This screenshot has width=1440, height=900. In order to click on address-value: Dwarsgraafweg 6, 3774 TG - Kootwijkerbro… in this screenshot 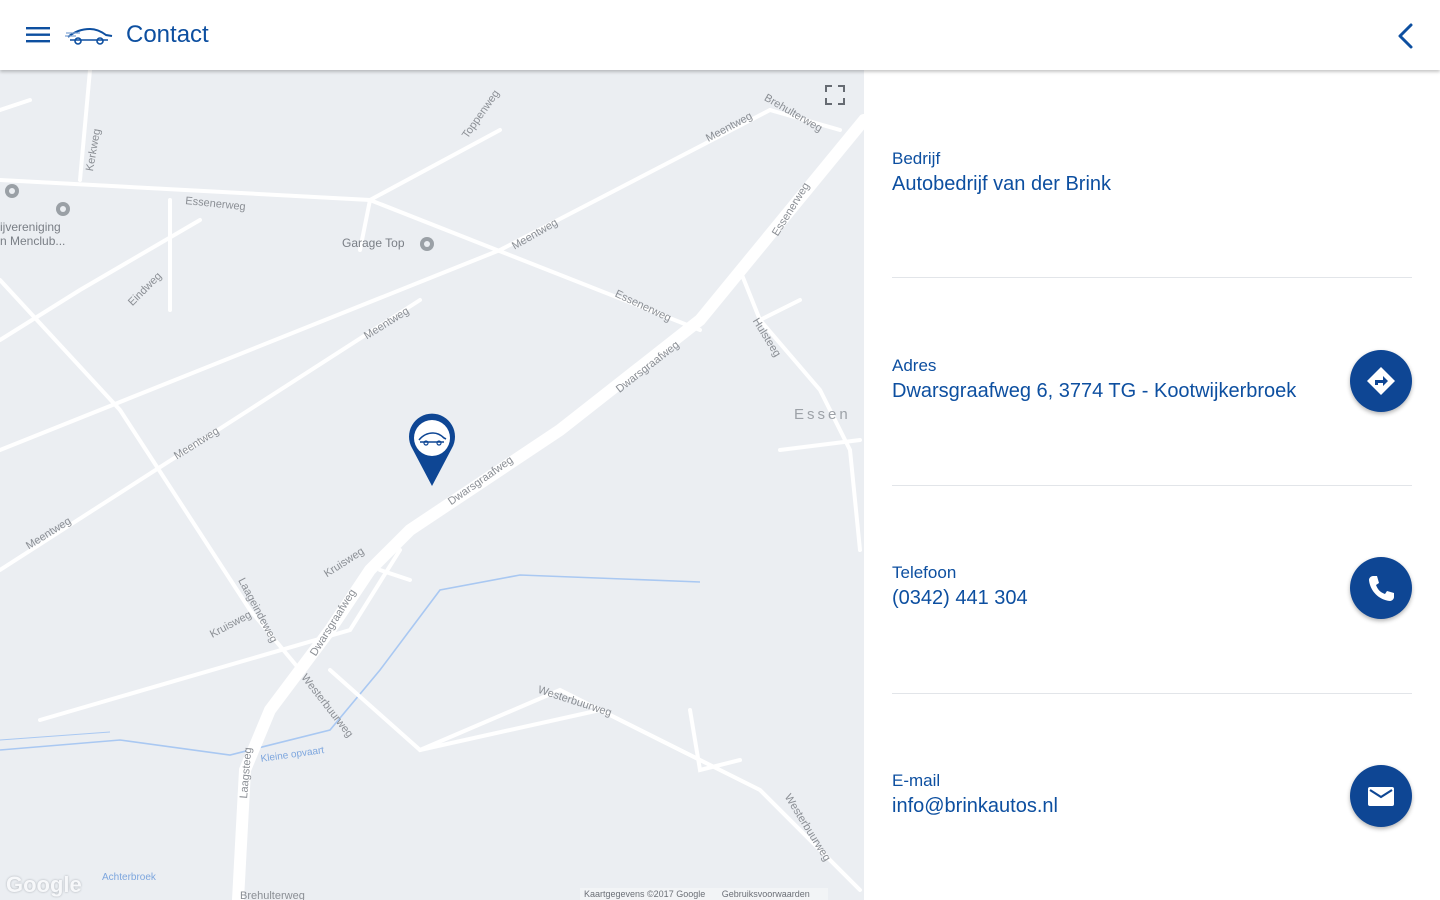, I will do `click(1094, 391)`.